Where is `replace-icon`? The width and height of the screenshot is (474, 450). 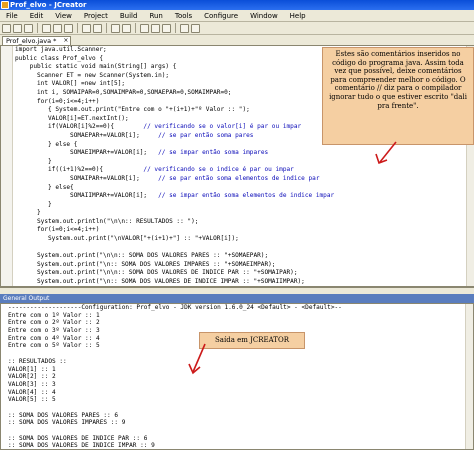
replace-icon is located at coordinates (126, 28).